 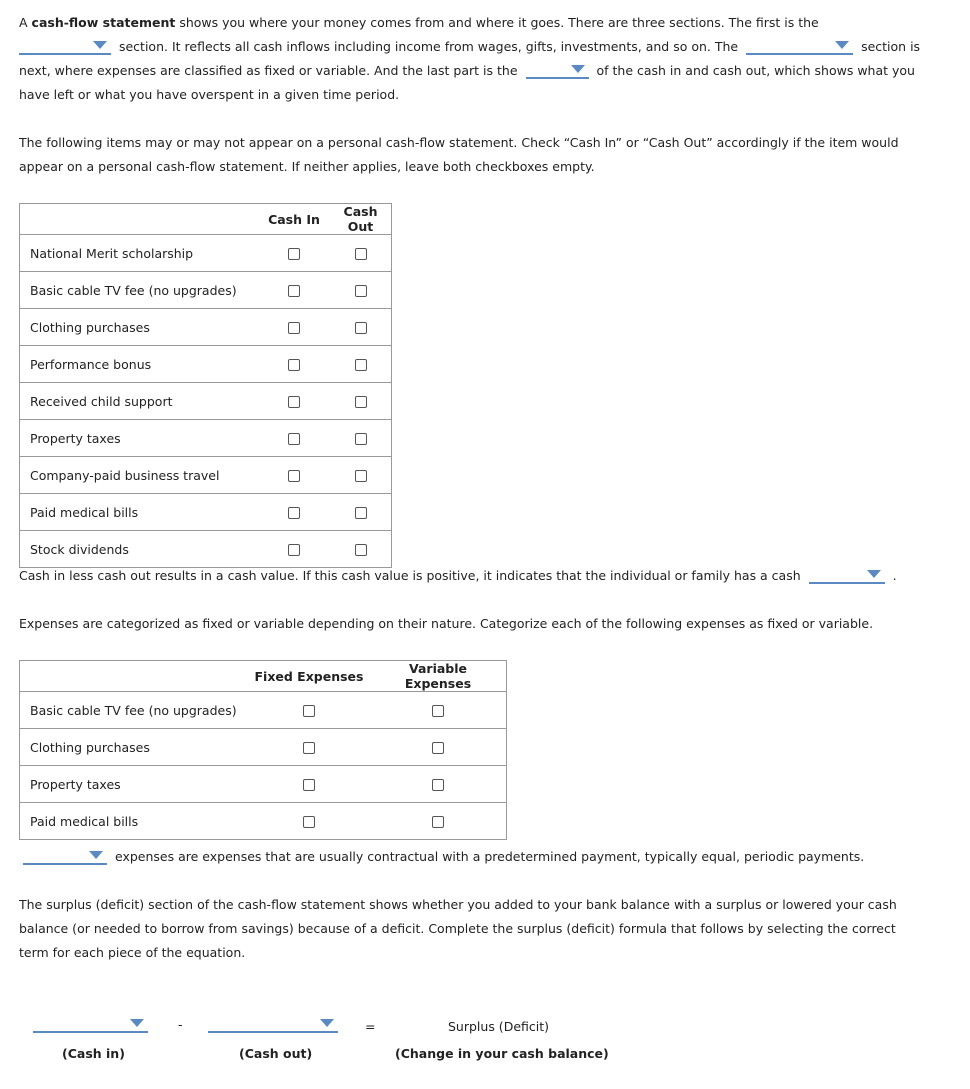 What do you see at coordinates (65, 46) in the screenshot?
I see `section1-dropdown` at bounding box center [65, 46].